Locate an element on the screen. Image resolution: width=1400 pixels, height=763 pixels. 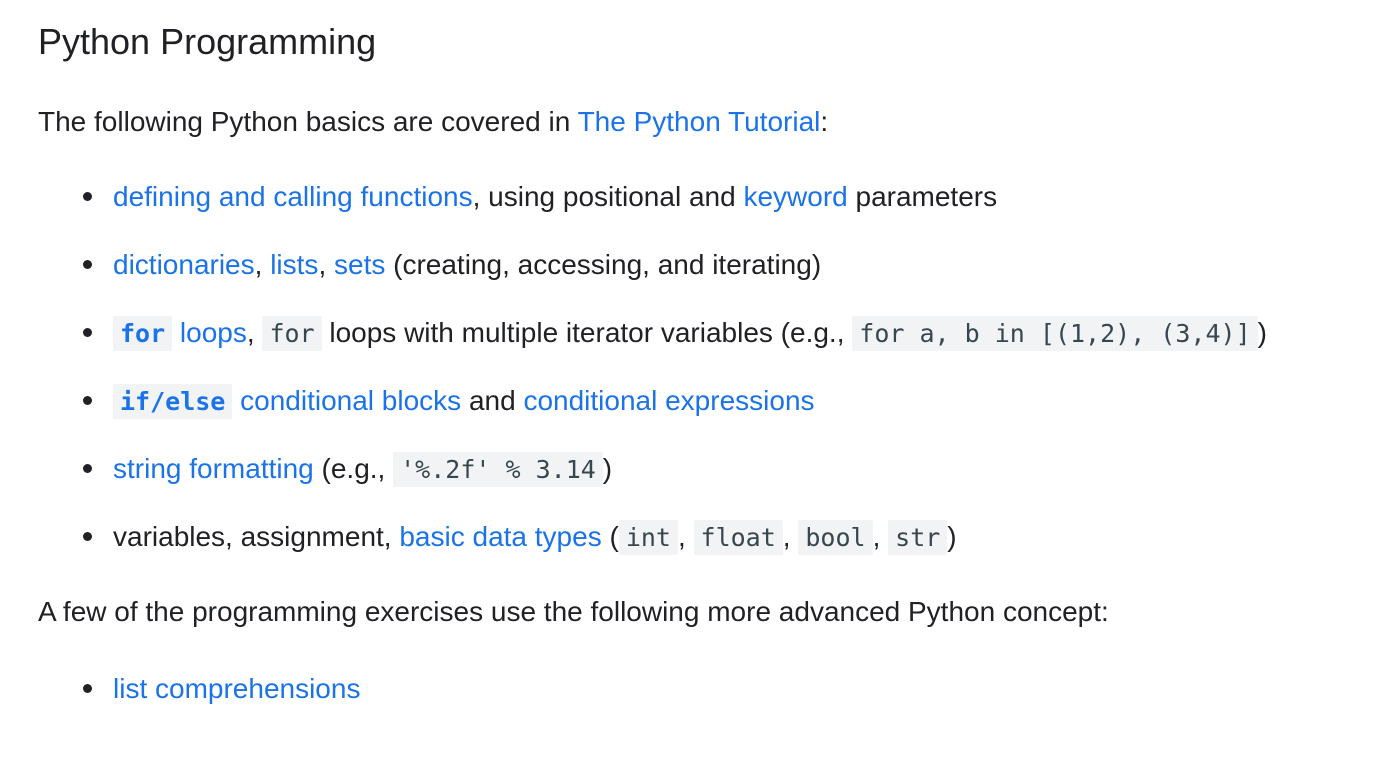
list-item-text: (e.g., is located at coordinates (353, 468).